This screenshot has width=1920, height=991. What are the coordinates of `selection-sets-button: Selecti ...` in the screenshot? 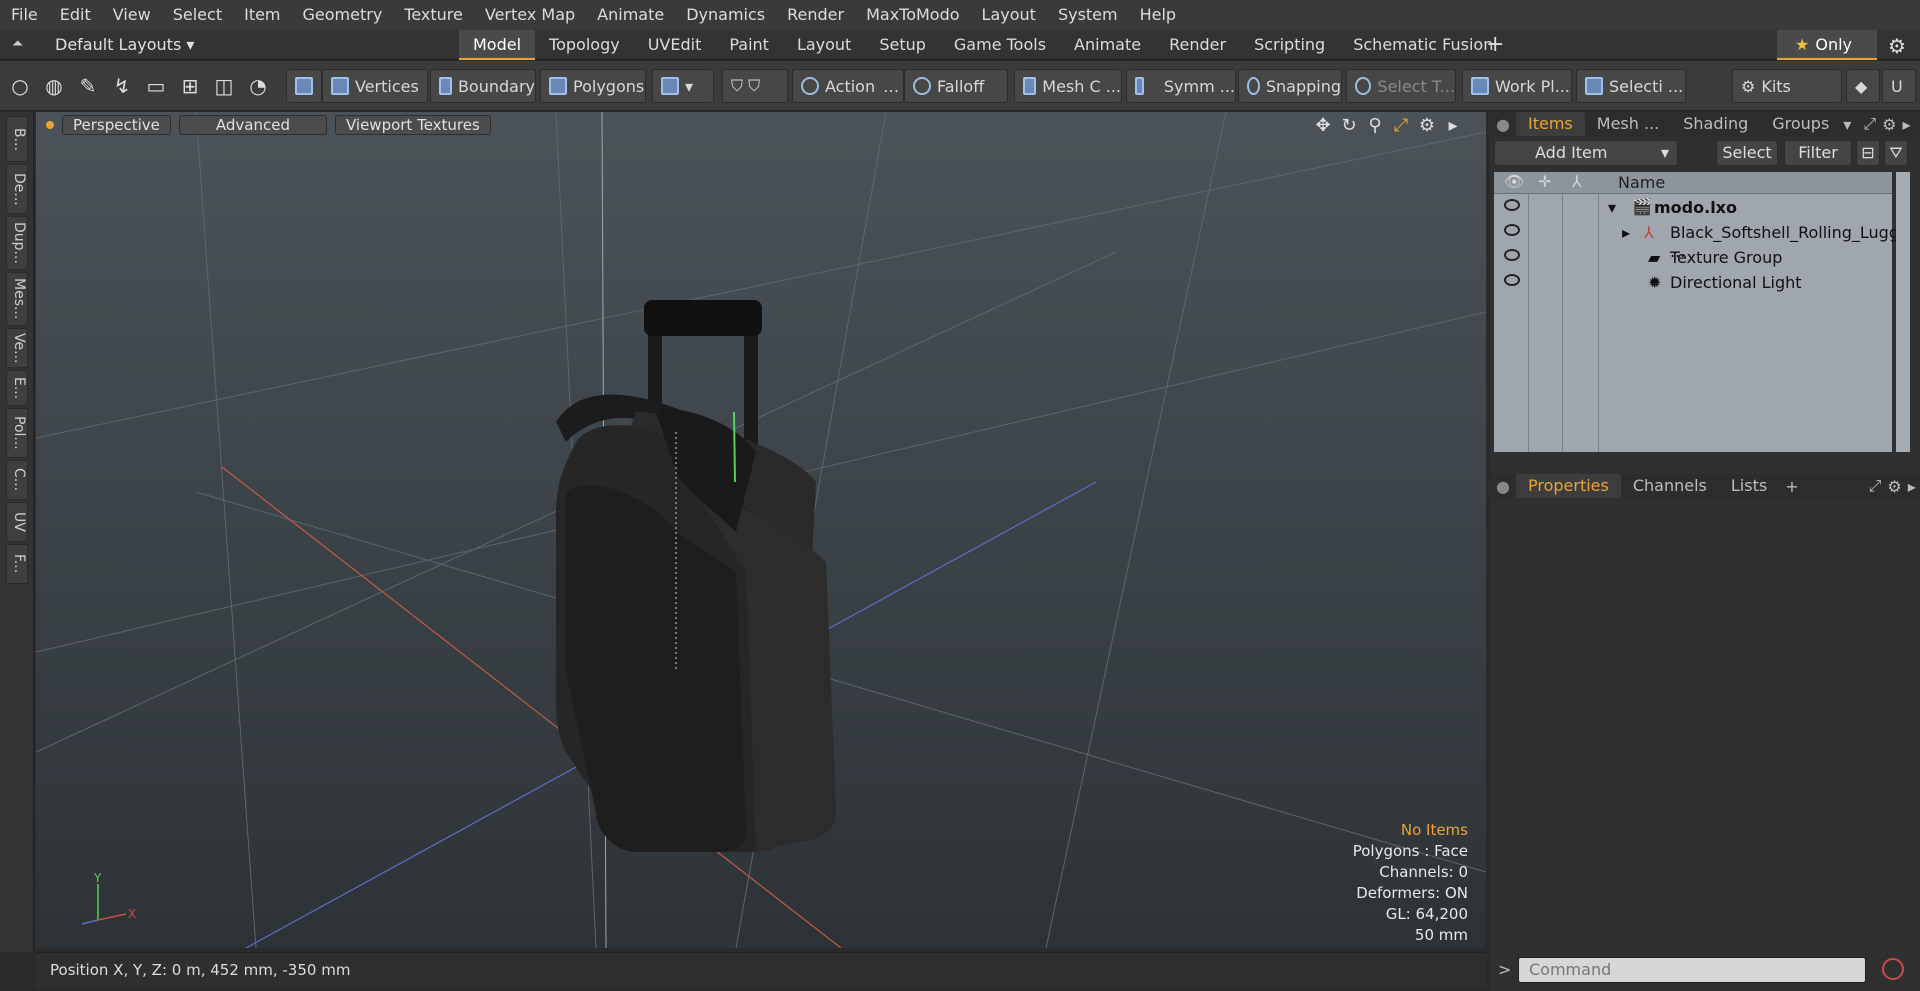 It's located at (1631, 86).